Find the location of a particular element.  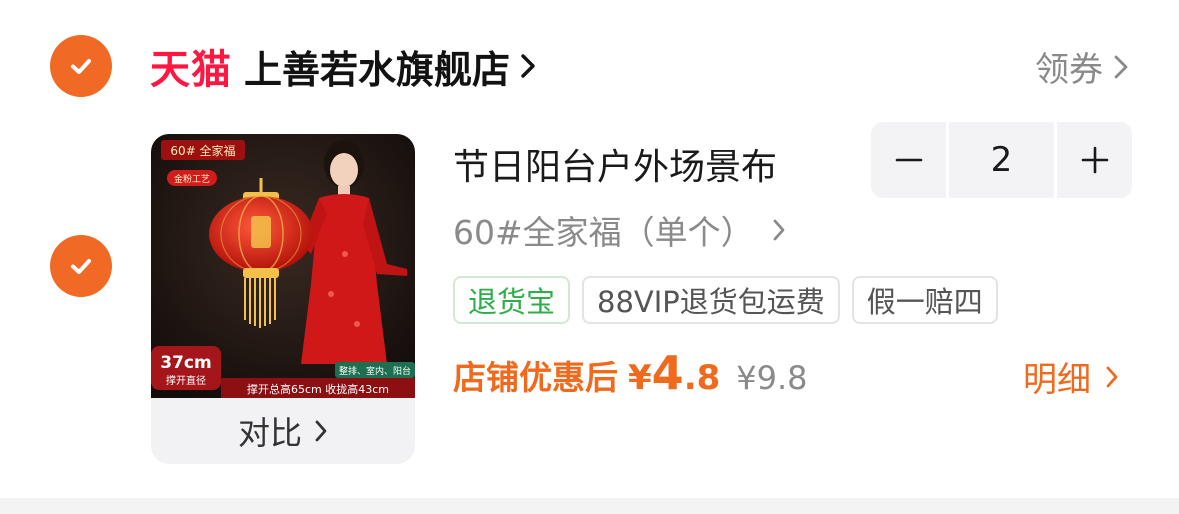

shop-name: 上善若水旗舰店 is located at coordinates (377, 69).